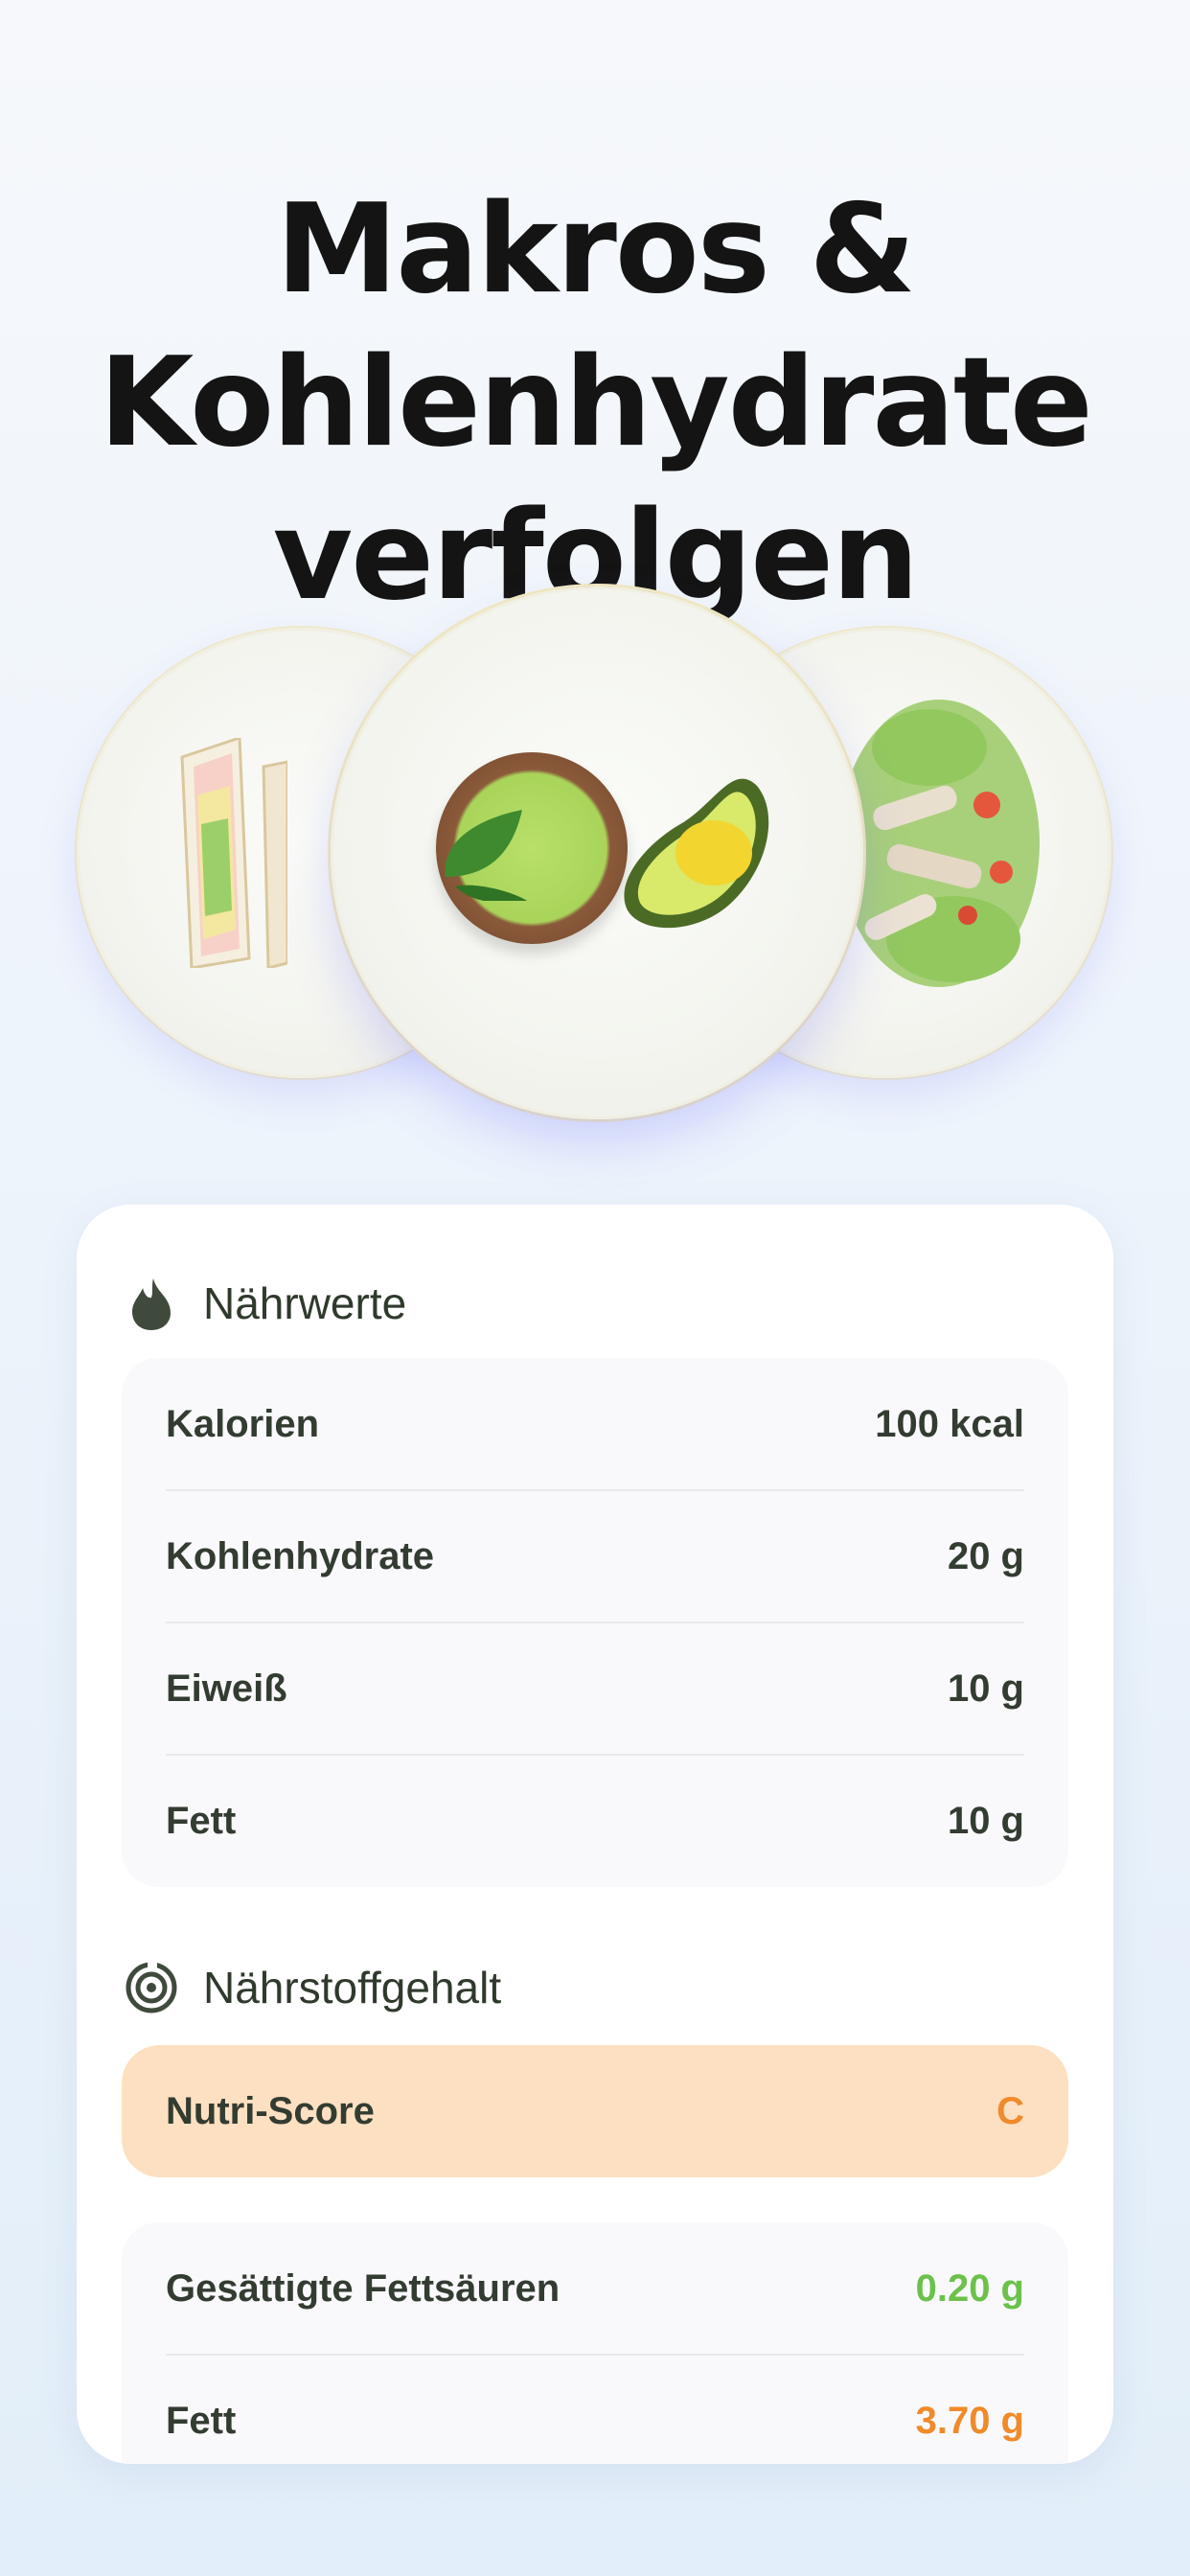 This screenshot has width=1190, height=2576. I want to click on nutrition-row-carbs: Kohlenhydrate 20 g, so click(595, 1556).